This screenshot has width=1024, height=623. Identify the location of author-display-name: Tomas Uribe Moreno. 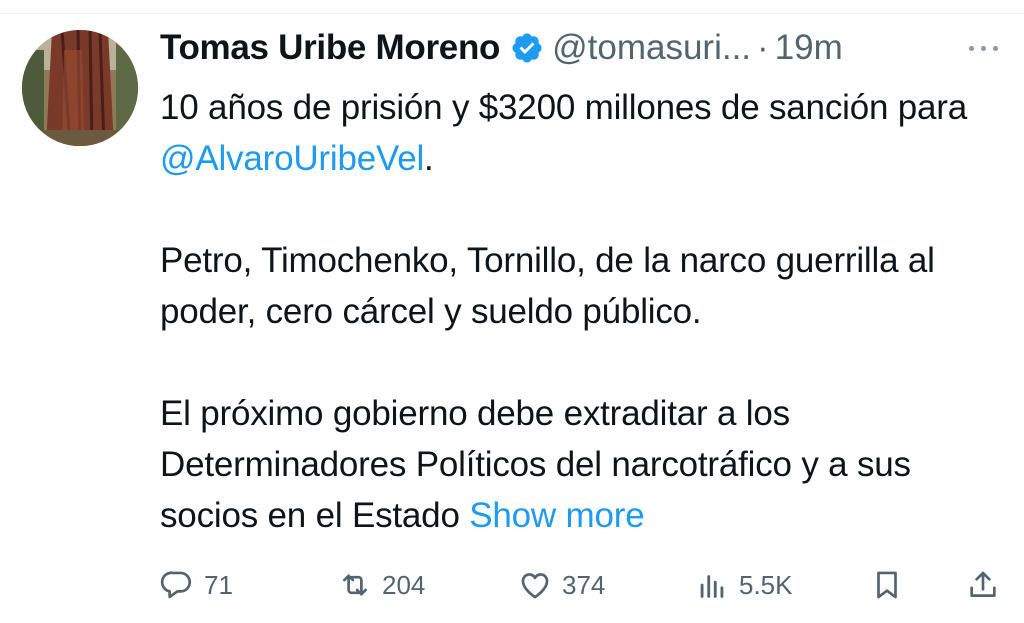
(330, 48).